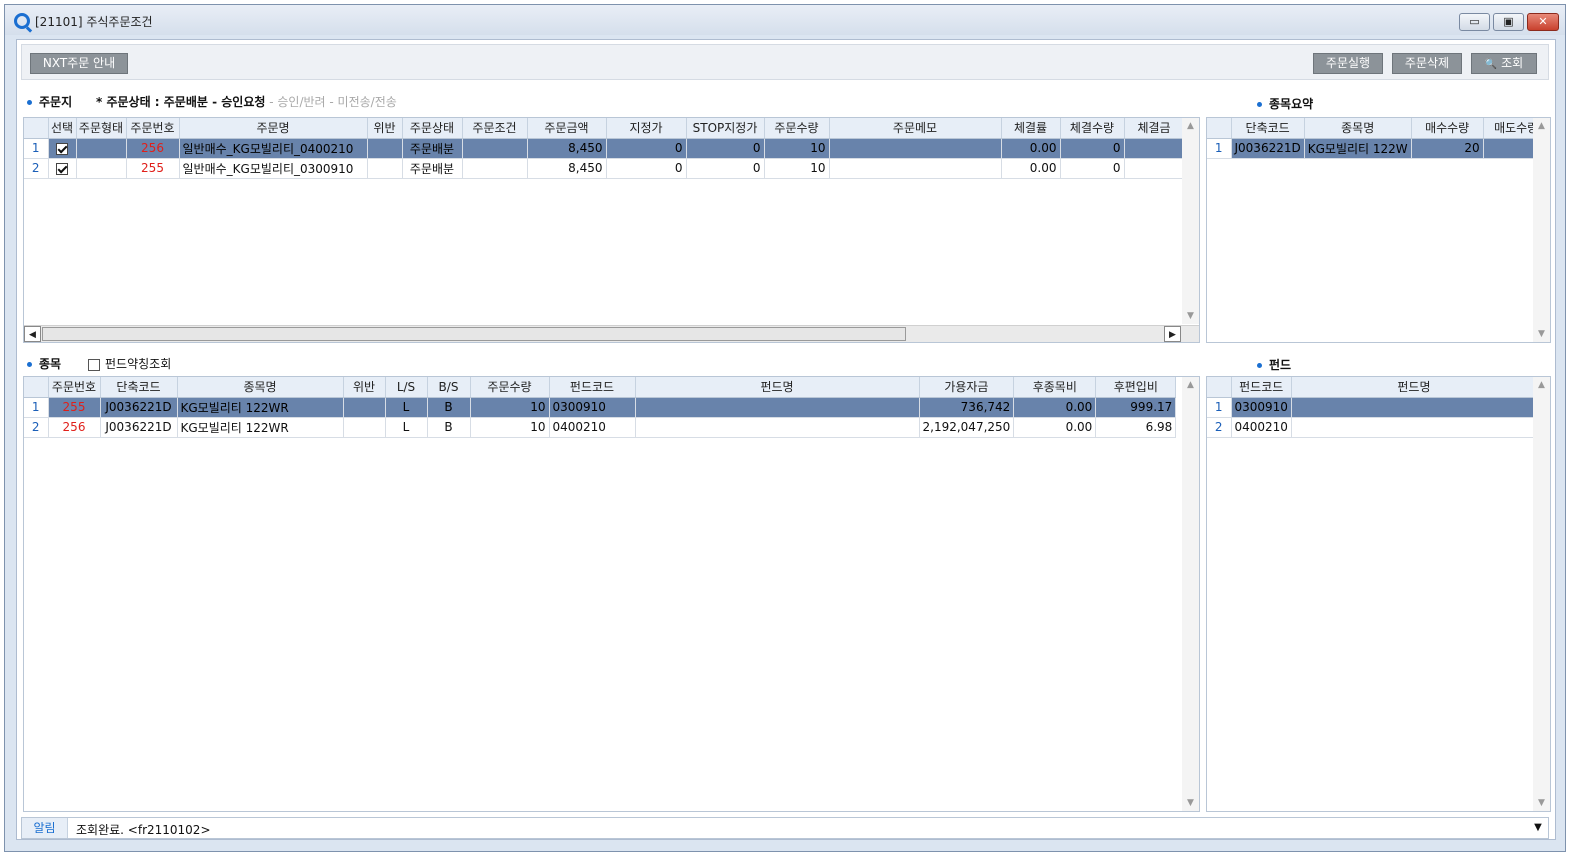 The width and height of the screenshot is (1586, 861). What do you see at coordinates (1378, 594) in the screenshot?
I see `fund-grid: 펀드코드 펀드명 1 0300910 2 0400210 ▲ ▼` at bounding box center [1378, 594].